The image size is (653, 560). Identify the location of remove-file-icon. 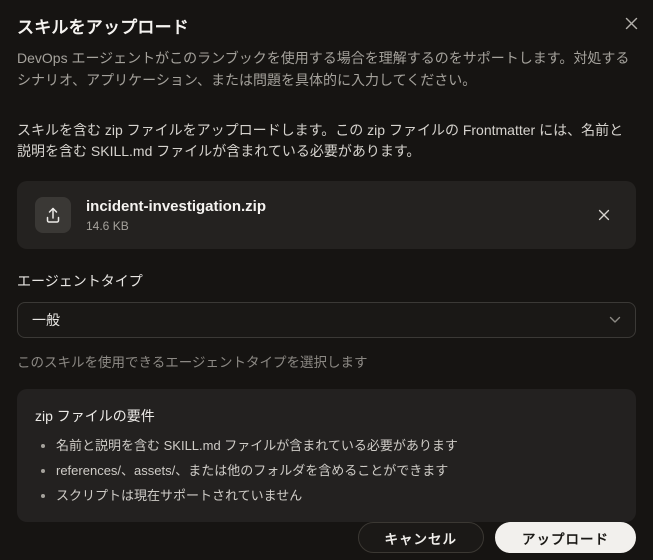
(604, 215).